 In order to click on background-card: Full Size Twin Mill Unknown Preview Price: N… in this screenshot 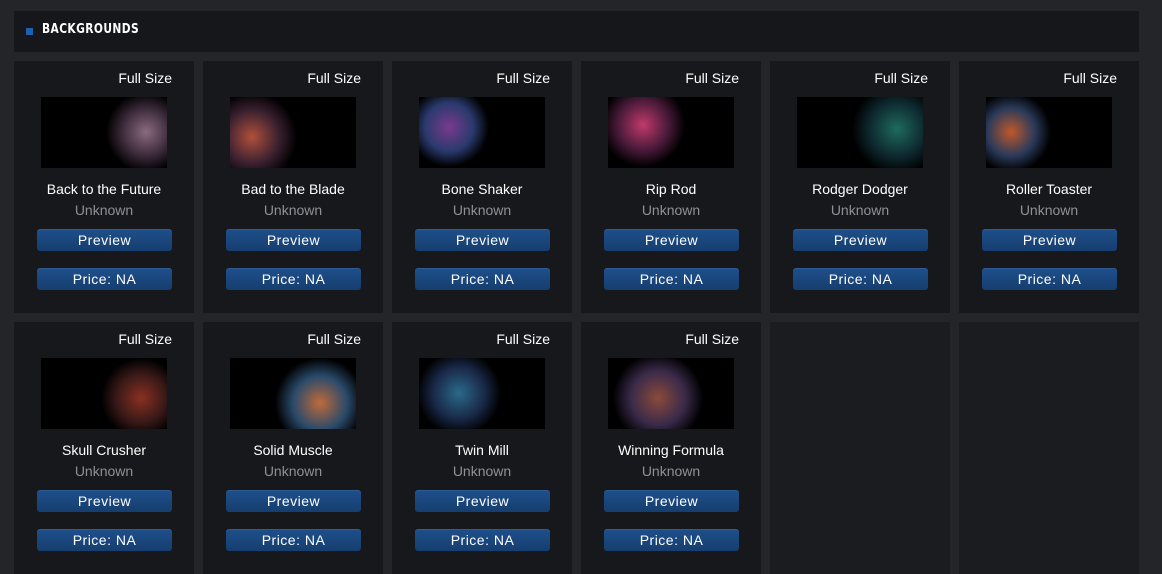, I will do `click(482, 448)`.